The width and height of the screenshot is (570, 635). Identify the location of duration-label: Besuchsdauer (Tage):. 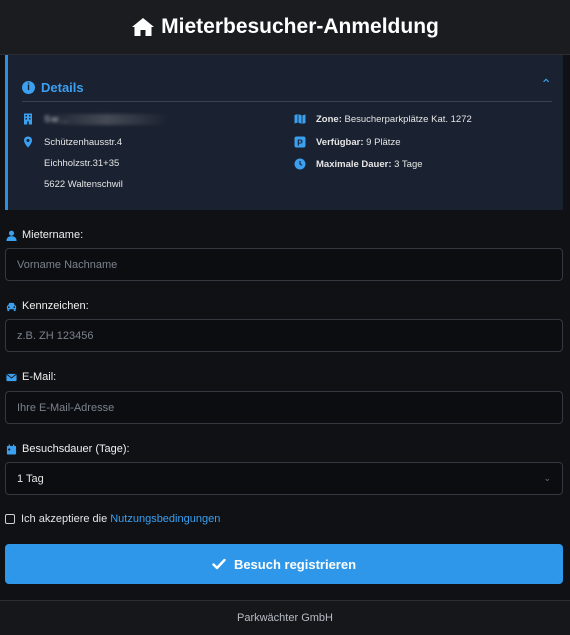
(76, 449).